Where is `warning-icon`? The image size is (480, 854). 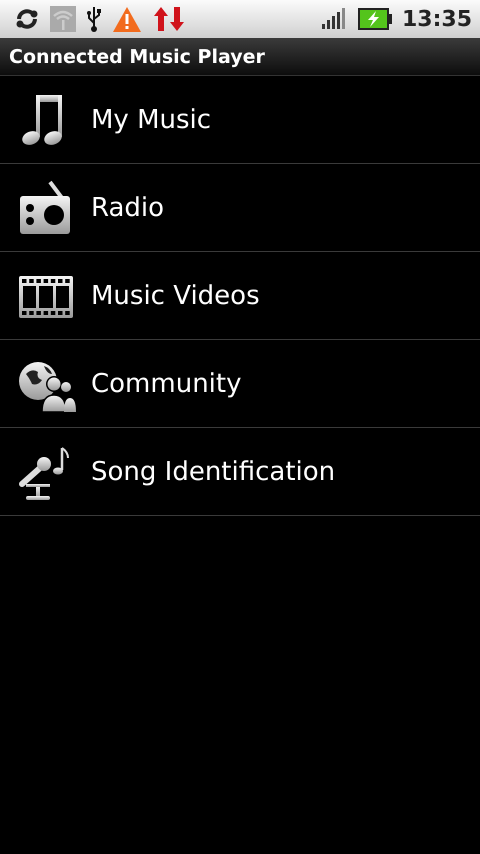 warning-icon is located at coordinates (127, 19).